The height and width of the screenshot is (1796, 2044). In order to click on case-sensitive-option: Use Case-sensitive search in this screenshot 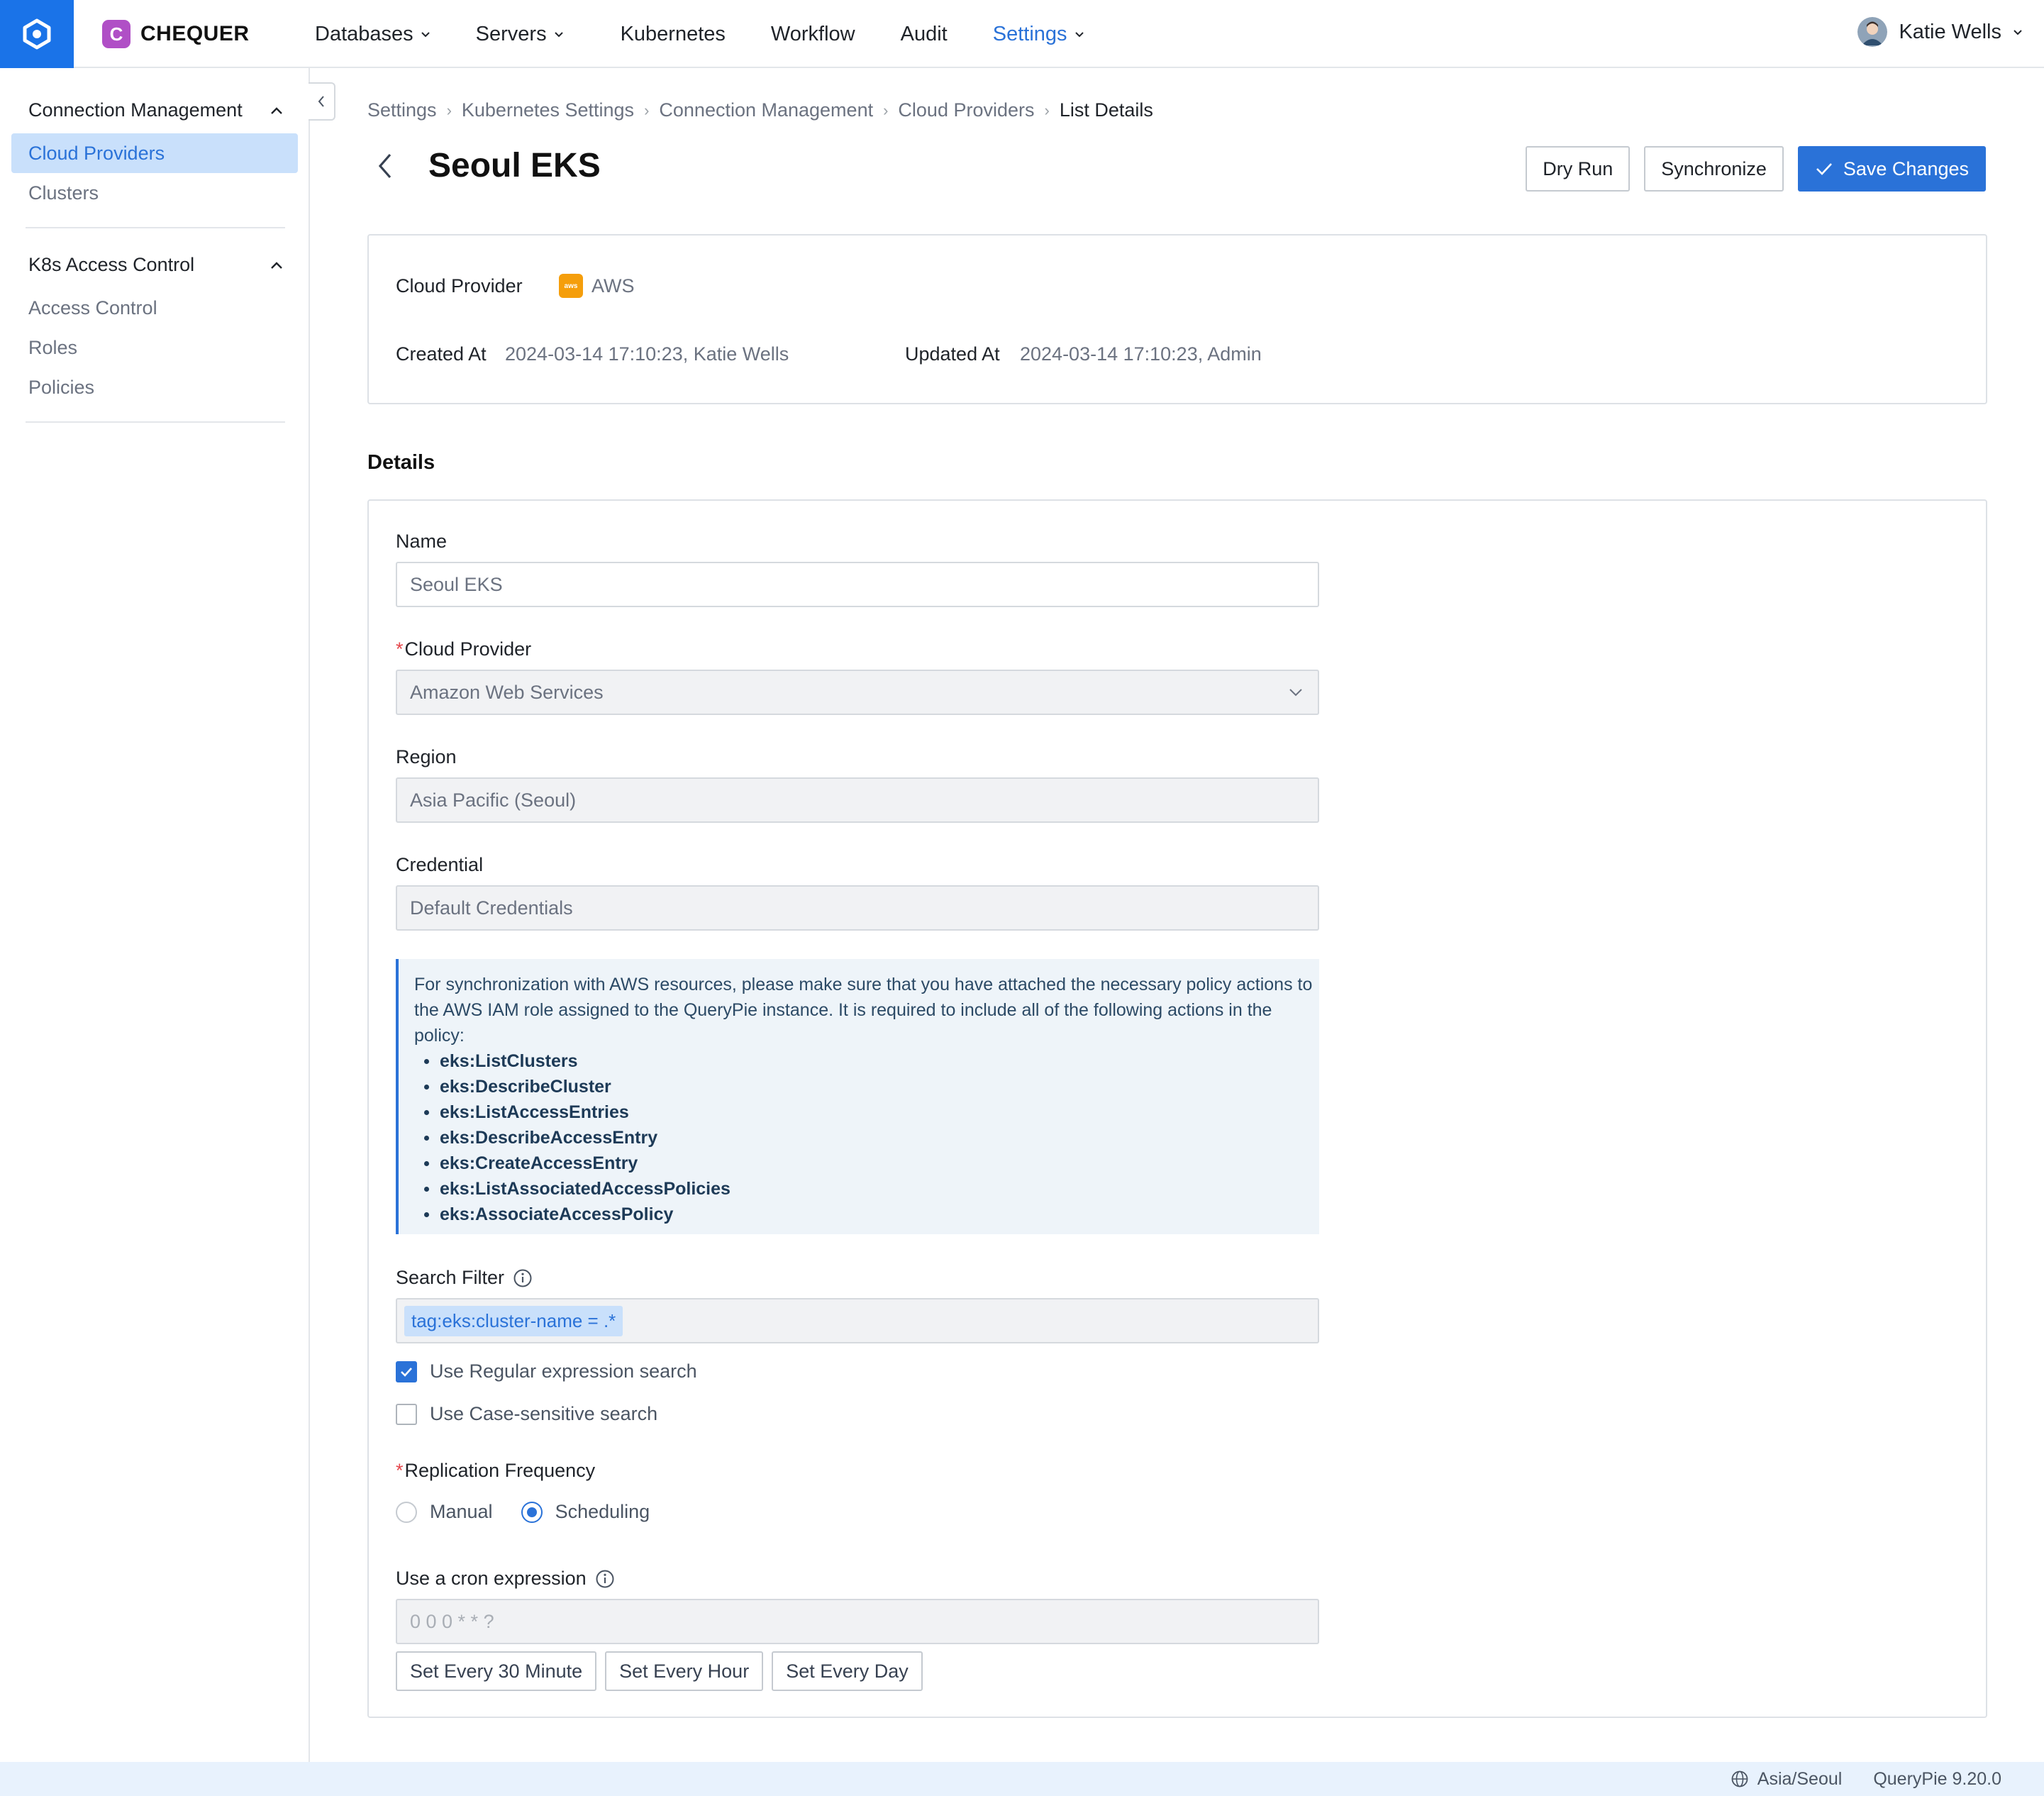, I will do `click(526, 1414)`.